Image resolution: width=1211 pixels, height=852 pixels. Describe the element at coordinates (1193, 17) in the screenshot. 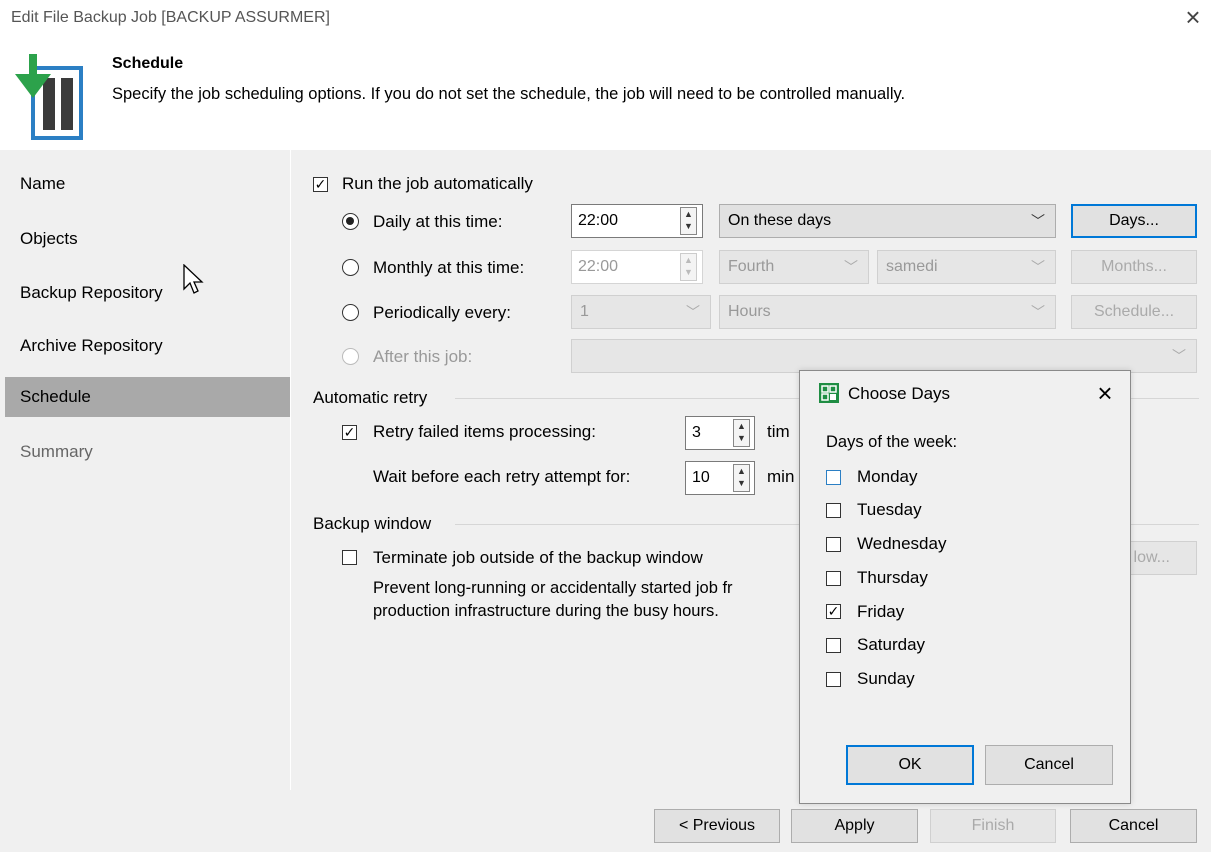

I see `window-close-icon: ×` at that location.